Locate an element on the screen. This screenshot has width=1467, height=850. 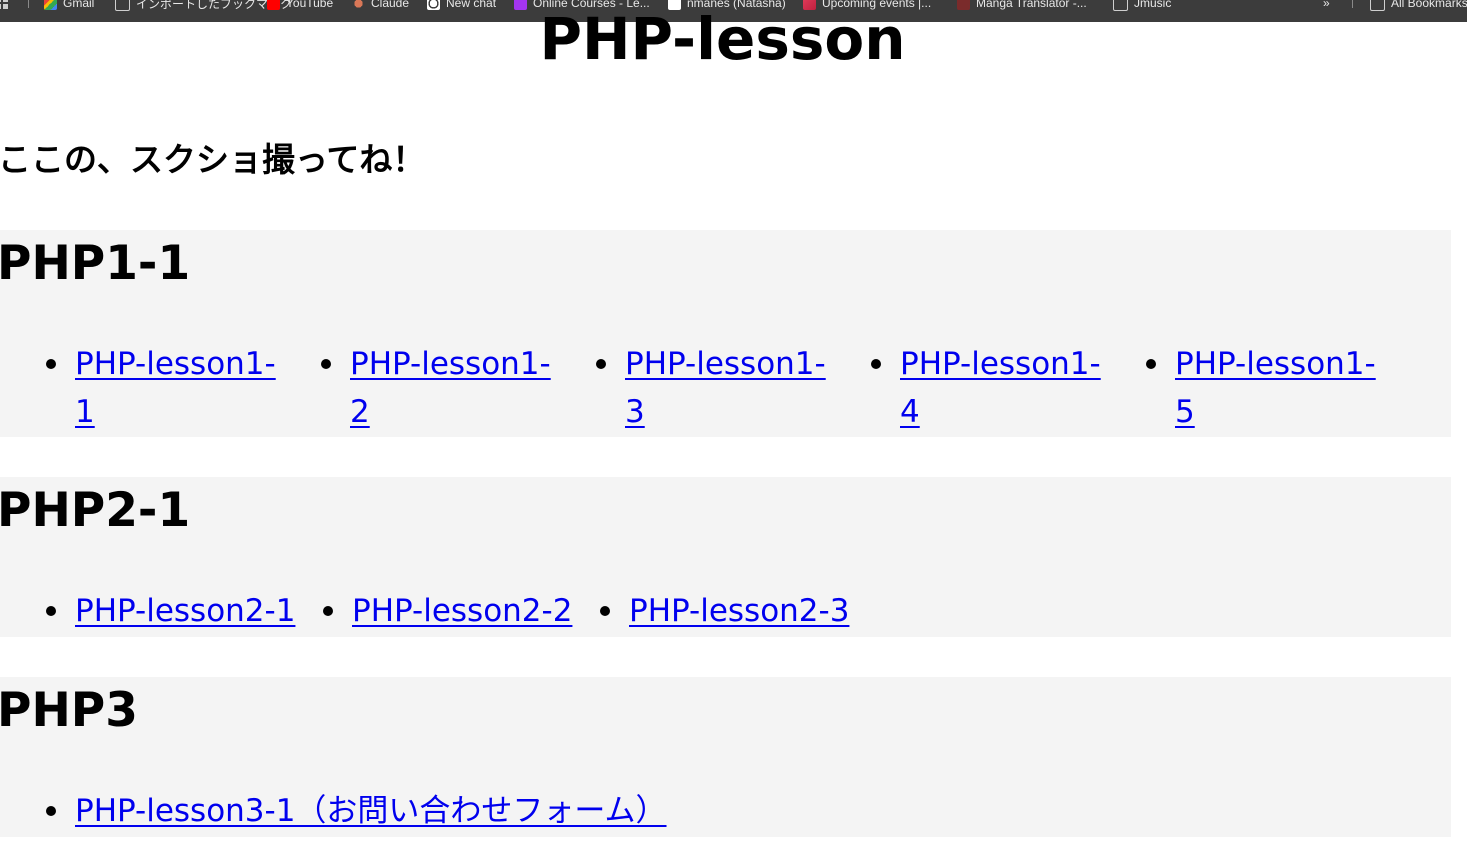
section-heading: PHP2-1 is located at coordinates (95, 510).